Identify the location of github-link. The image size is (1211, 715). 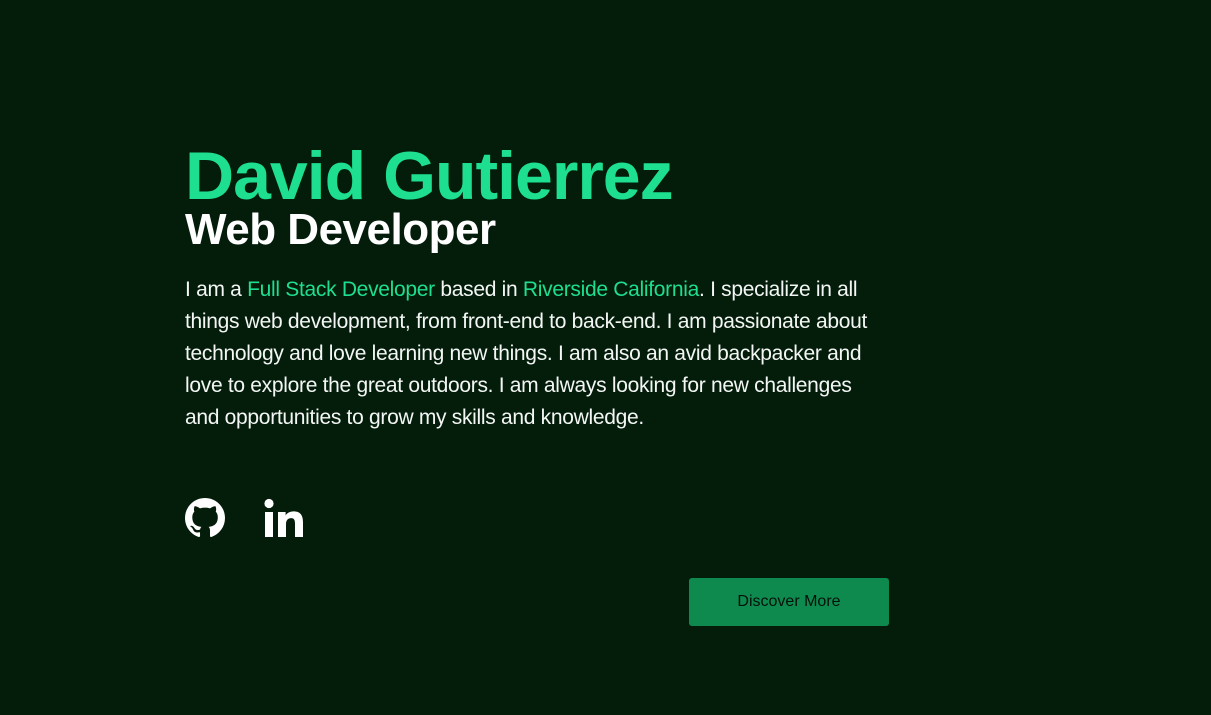
(205, 518).